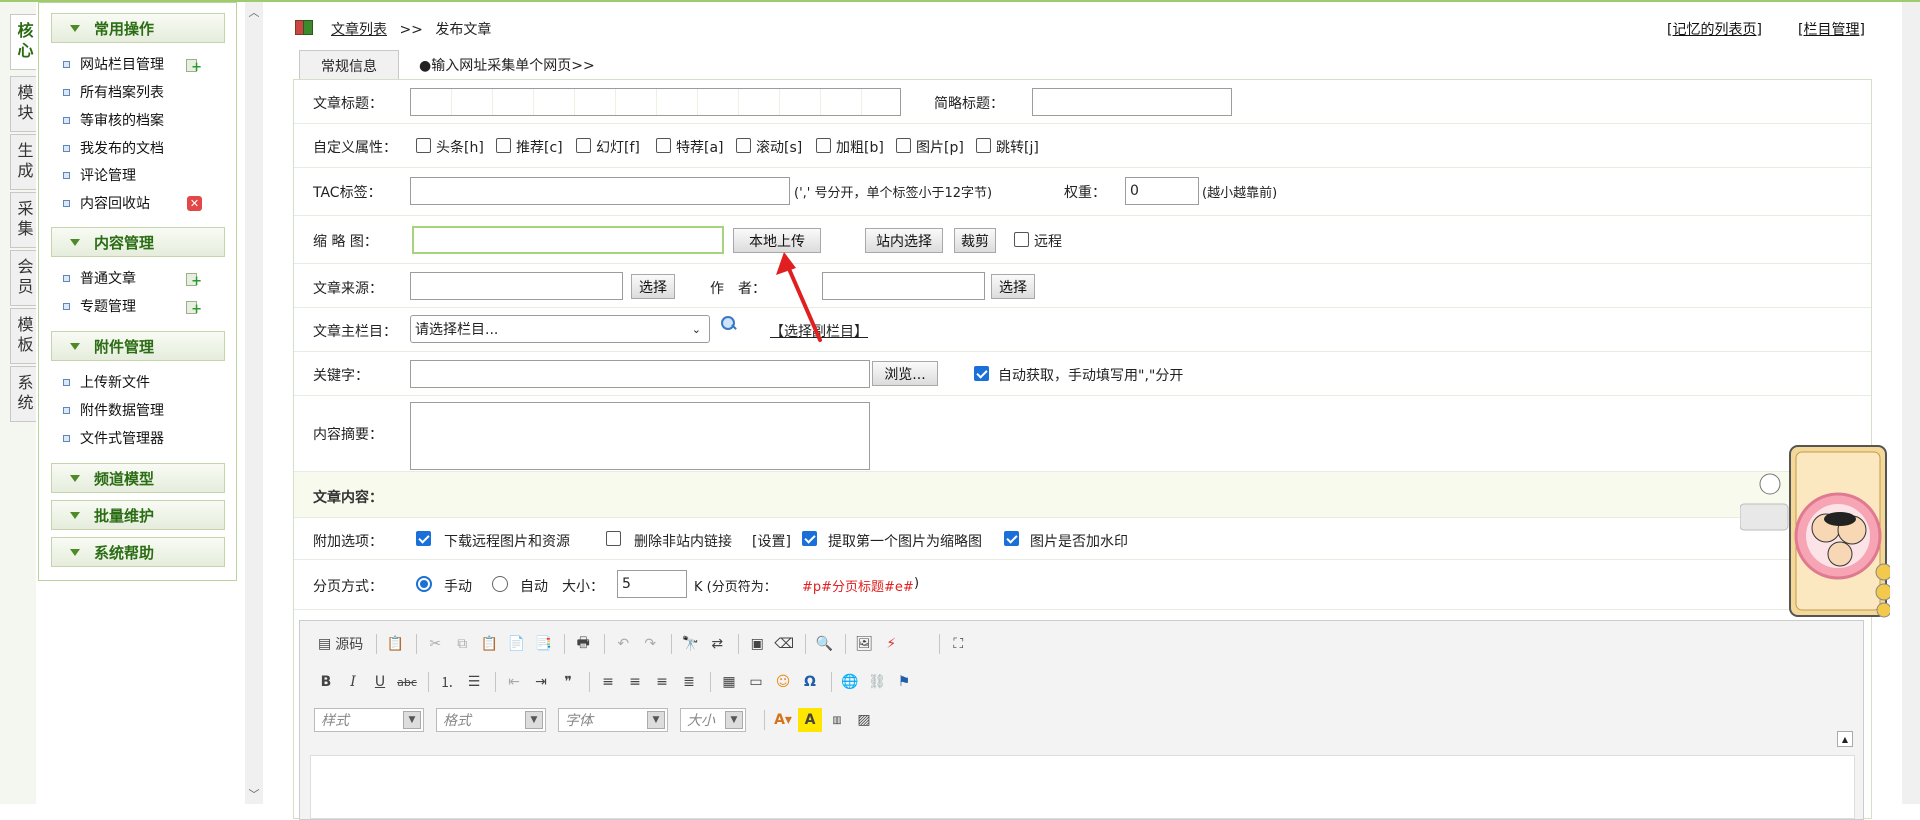  What do you see at coordinates (583, 644) in the screenshot?
I see `print-icon: 🖶` at bounding box center [583, 644].